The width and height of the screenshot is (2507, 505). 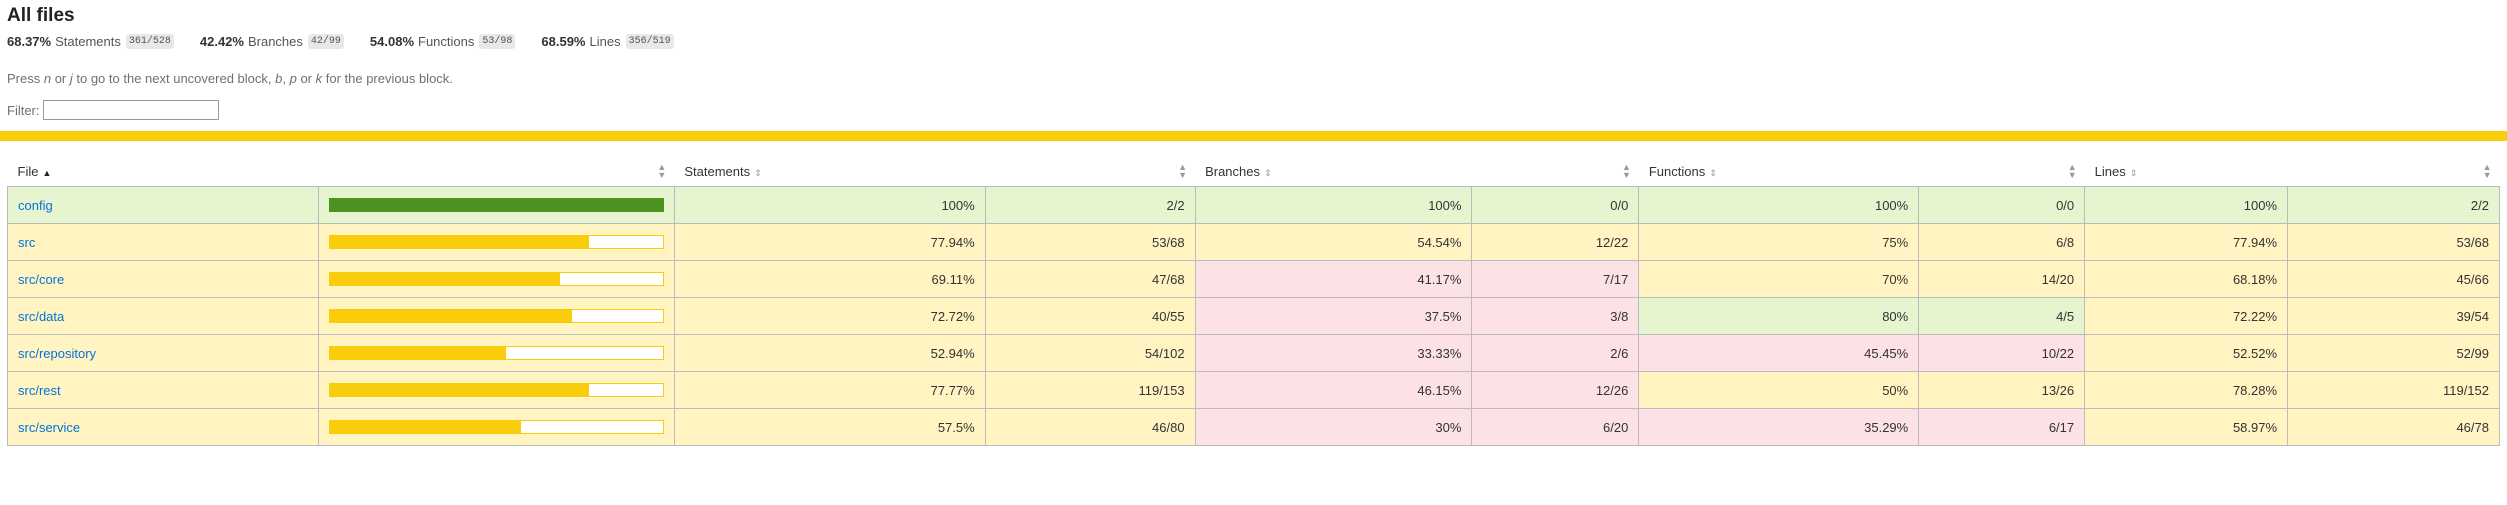 I want to click on hint-text: to go to the next uncovered block,, so click(x=174, y=78).